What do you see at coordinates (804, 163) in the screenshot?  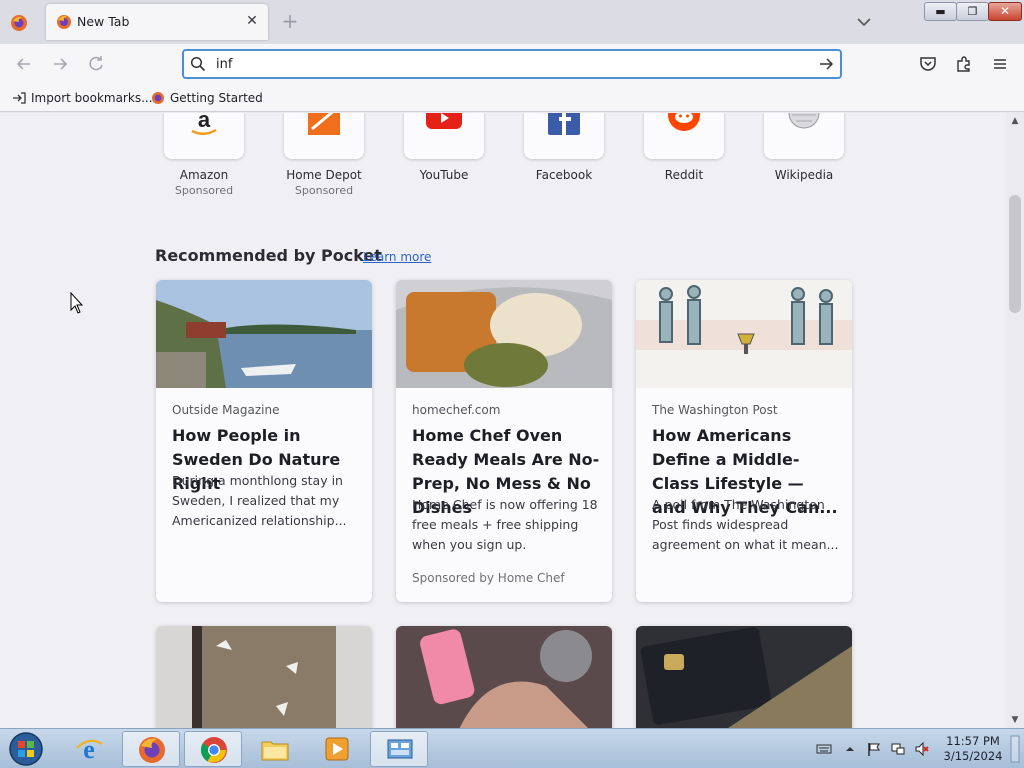 I see `top-site-wikipedia: Wikipedia` at bounding box center [804, 163].